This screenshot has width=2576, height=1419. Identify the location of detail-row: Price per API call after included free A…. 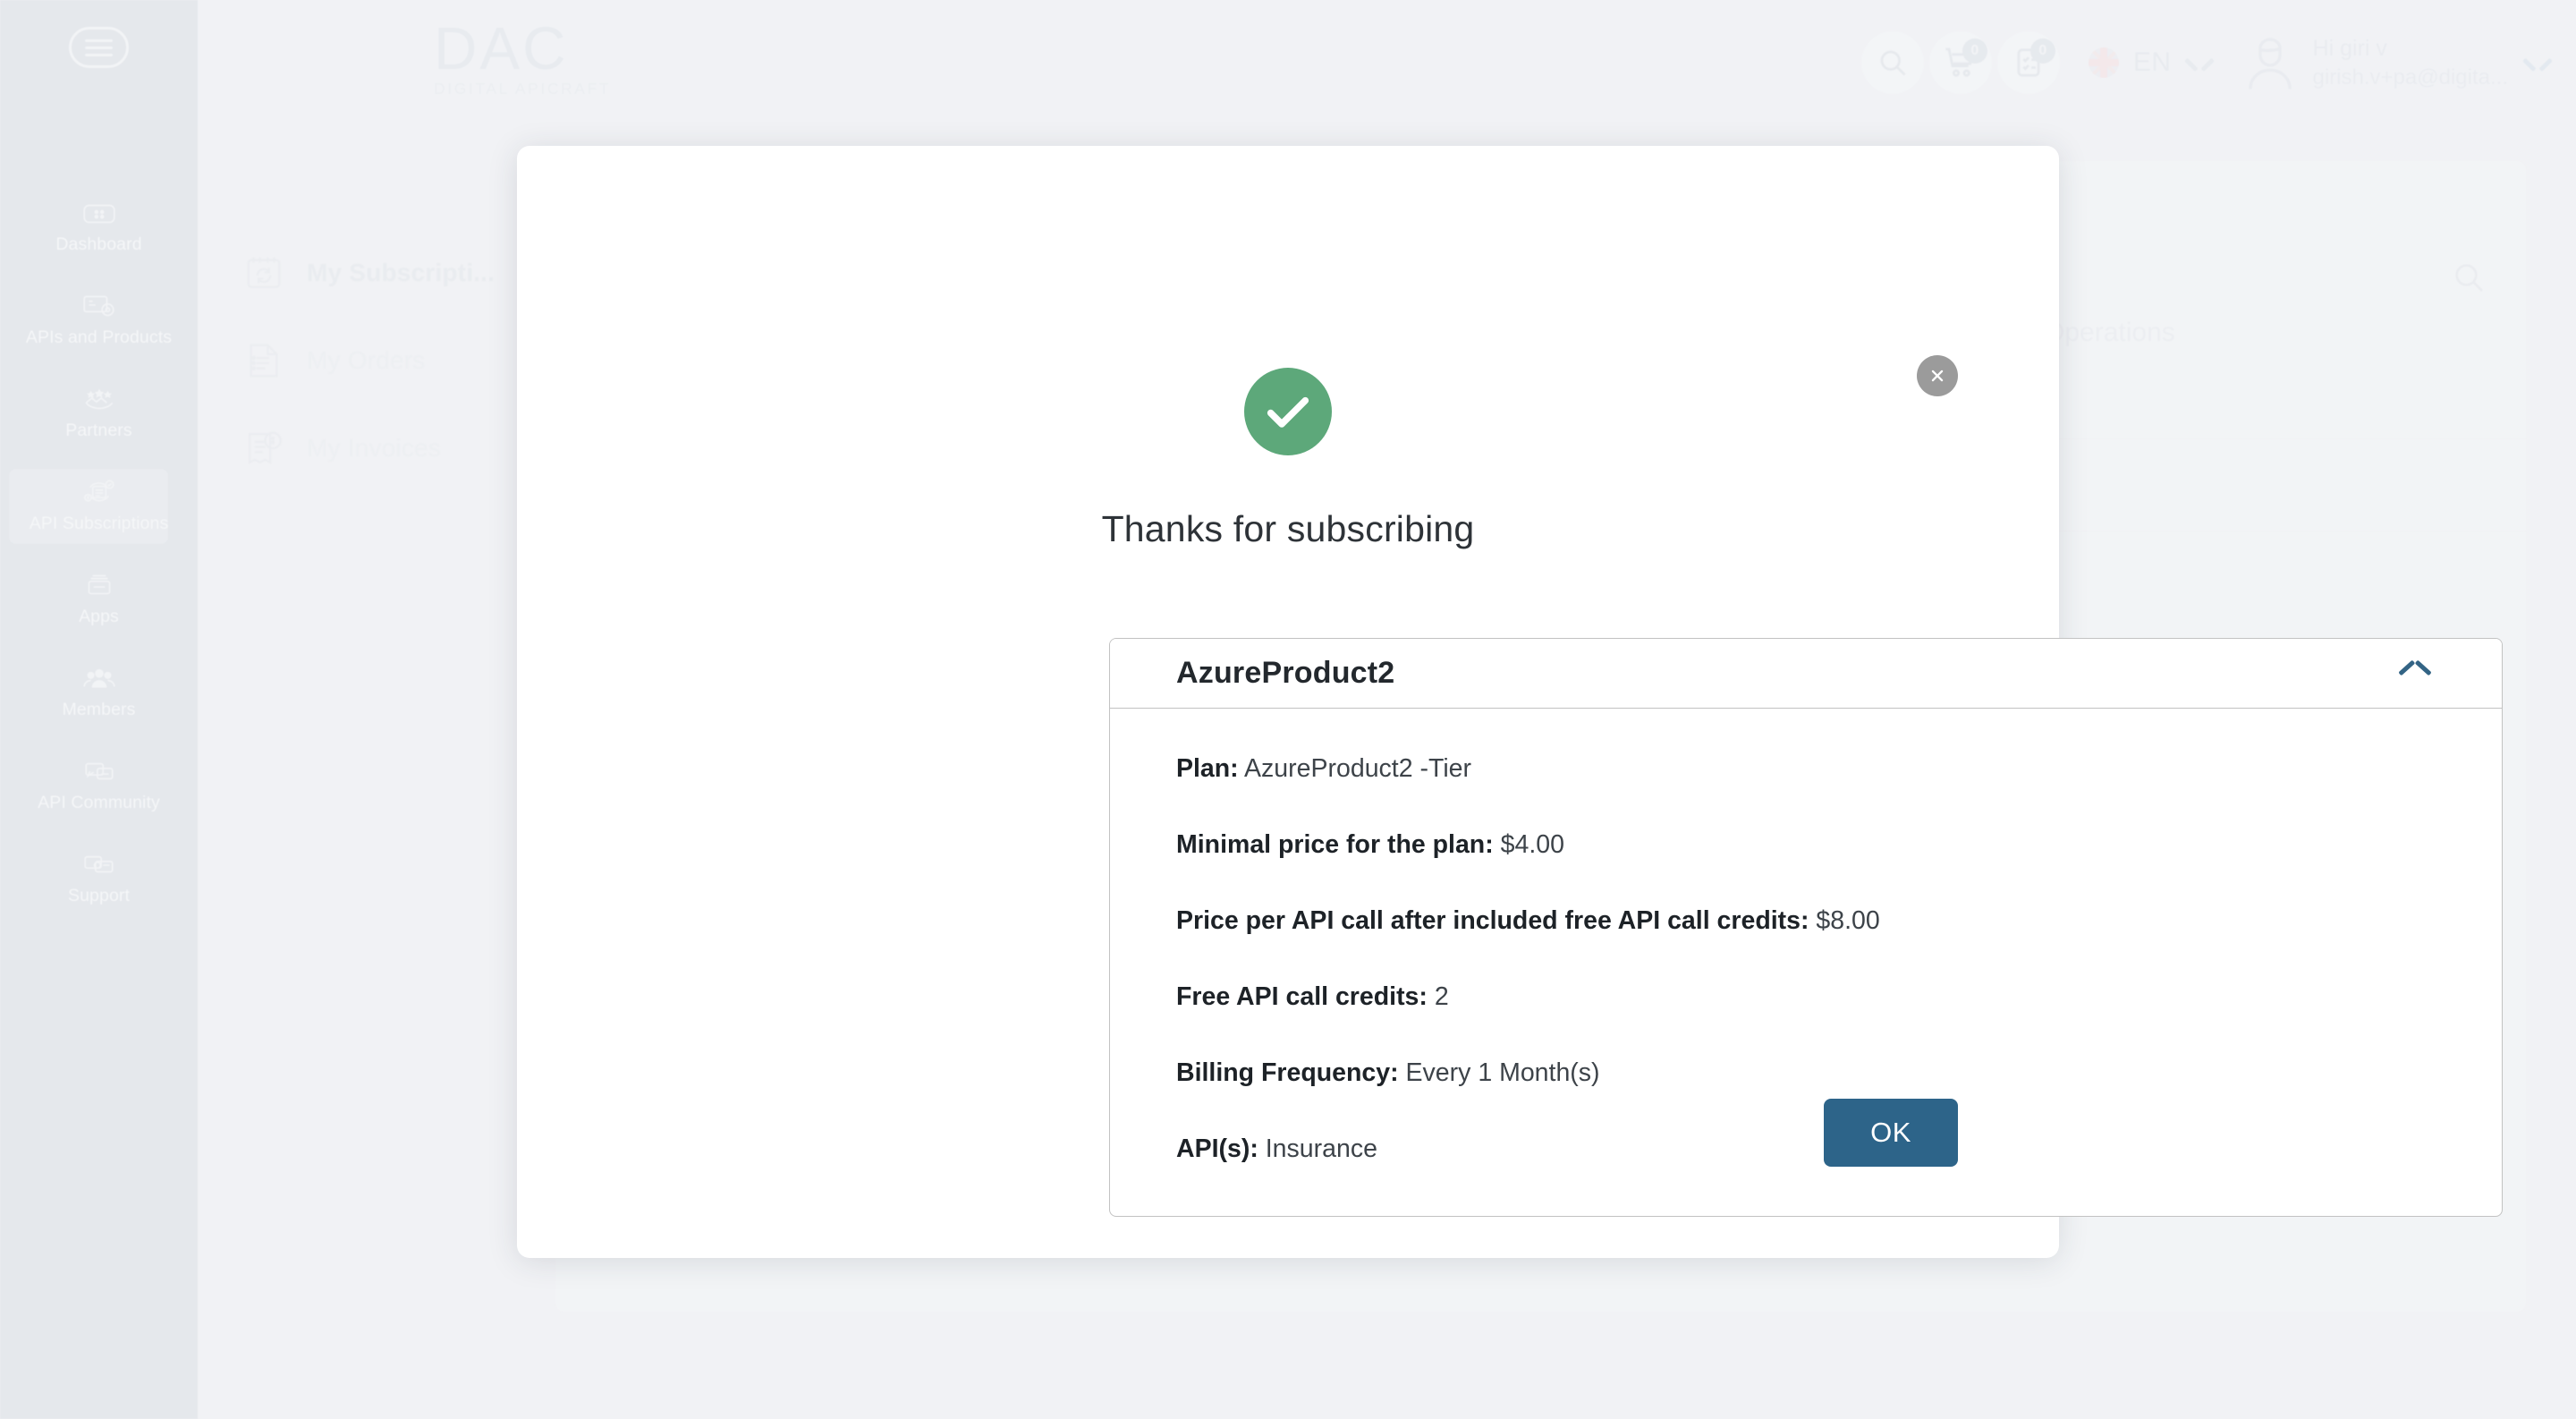
(1806, 921).